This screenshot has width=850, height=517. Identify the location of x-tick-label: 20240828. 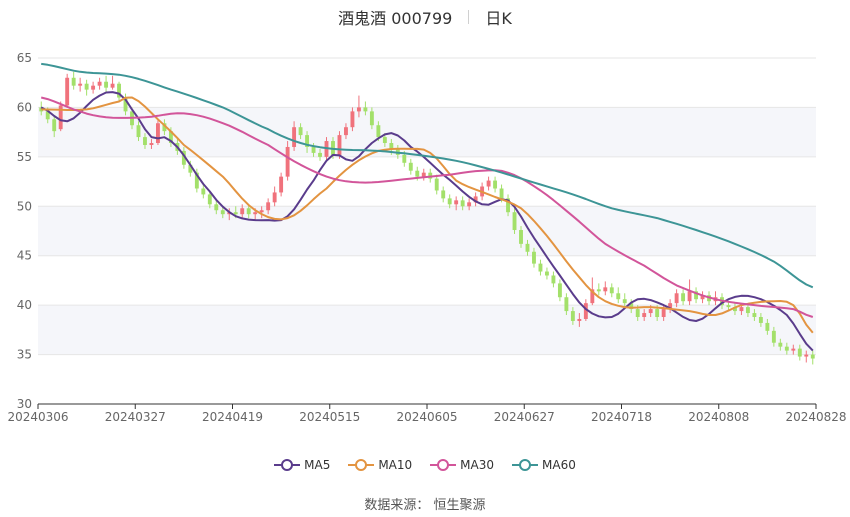
(815, 417).